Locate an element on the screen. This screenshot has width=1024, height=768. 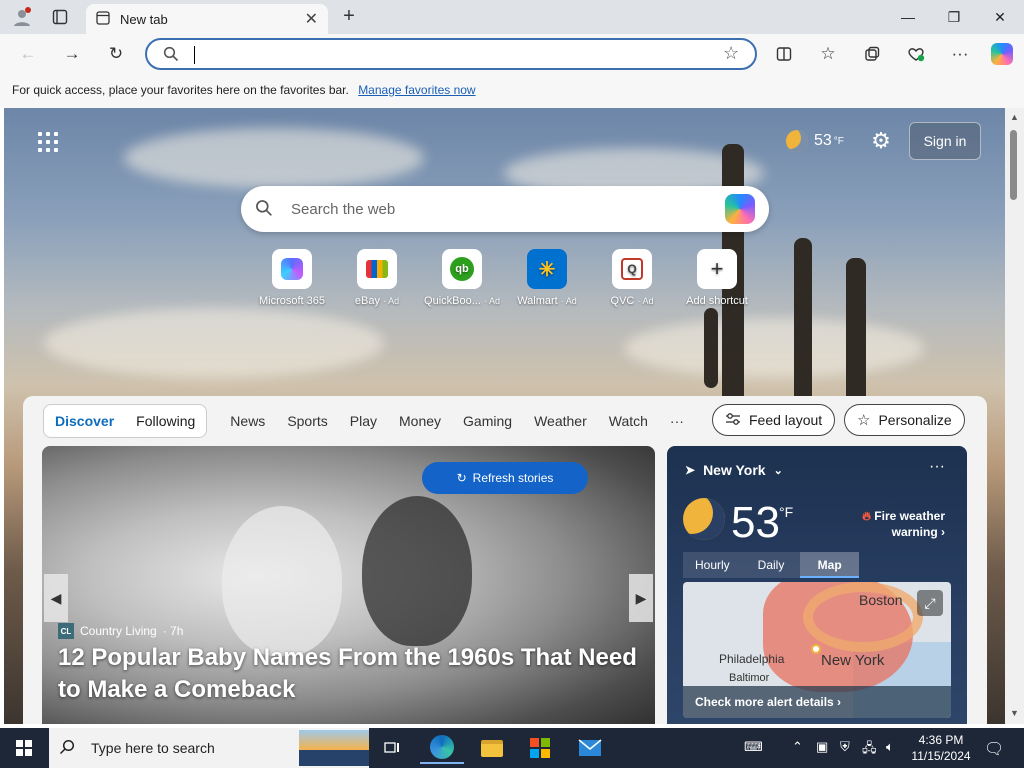
tab-news: News is located at coordinates (247, 421).